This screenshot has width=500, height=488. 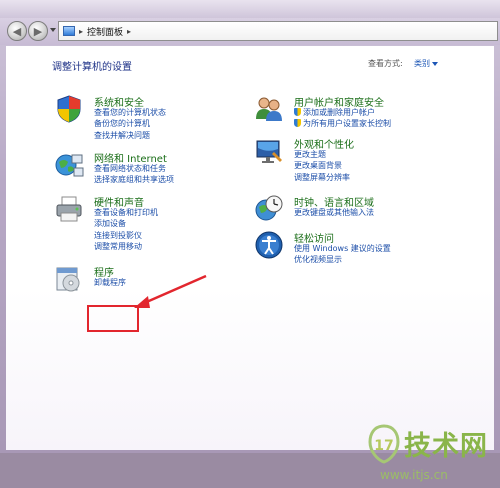 I want to click on link-change-background: 更改桌面背景, so click(x=322, y=165).